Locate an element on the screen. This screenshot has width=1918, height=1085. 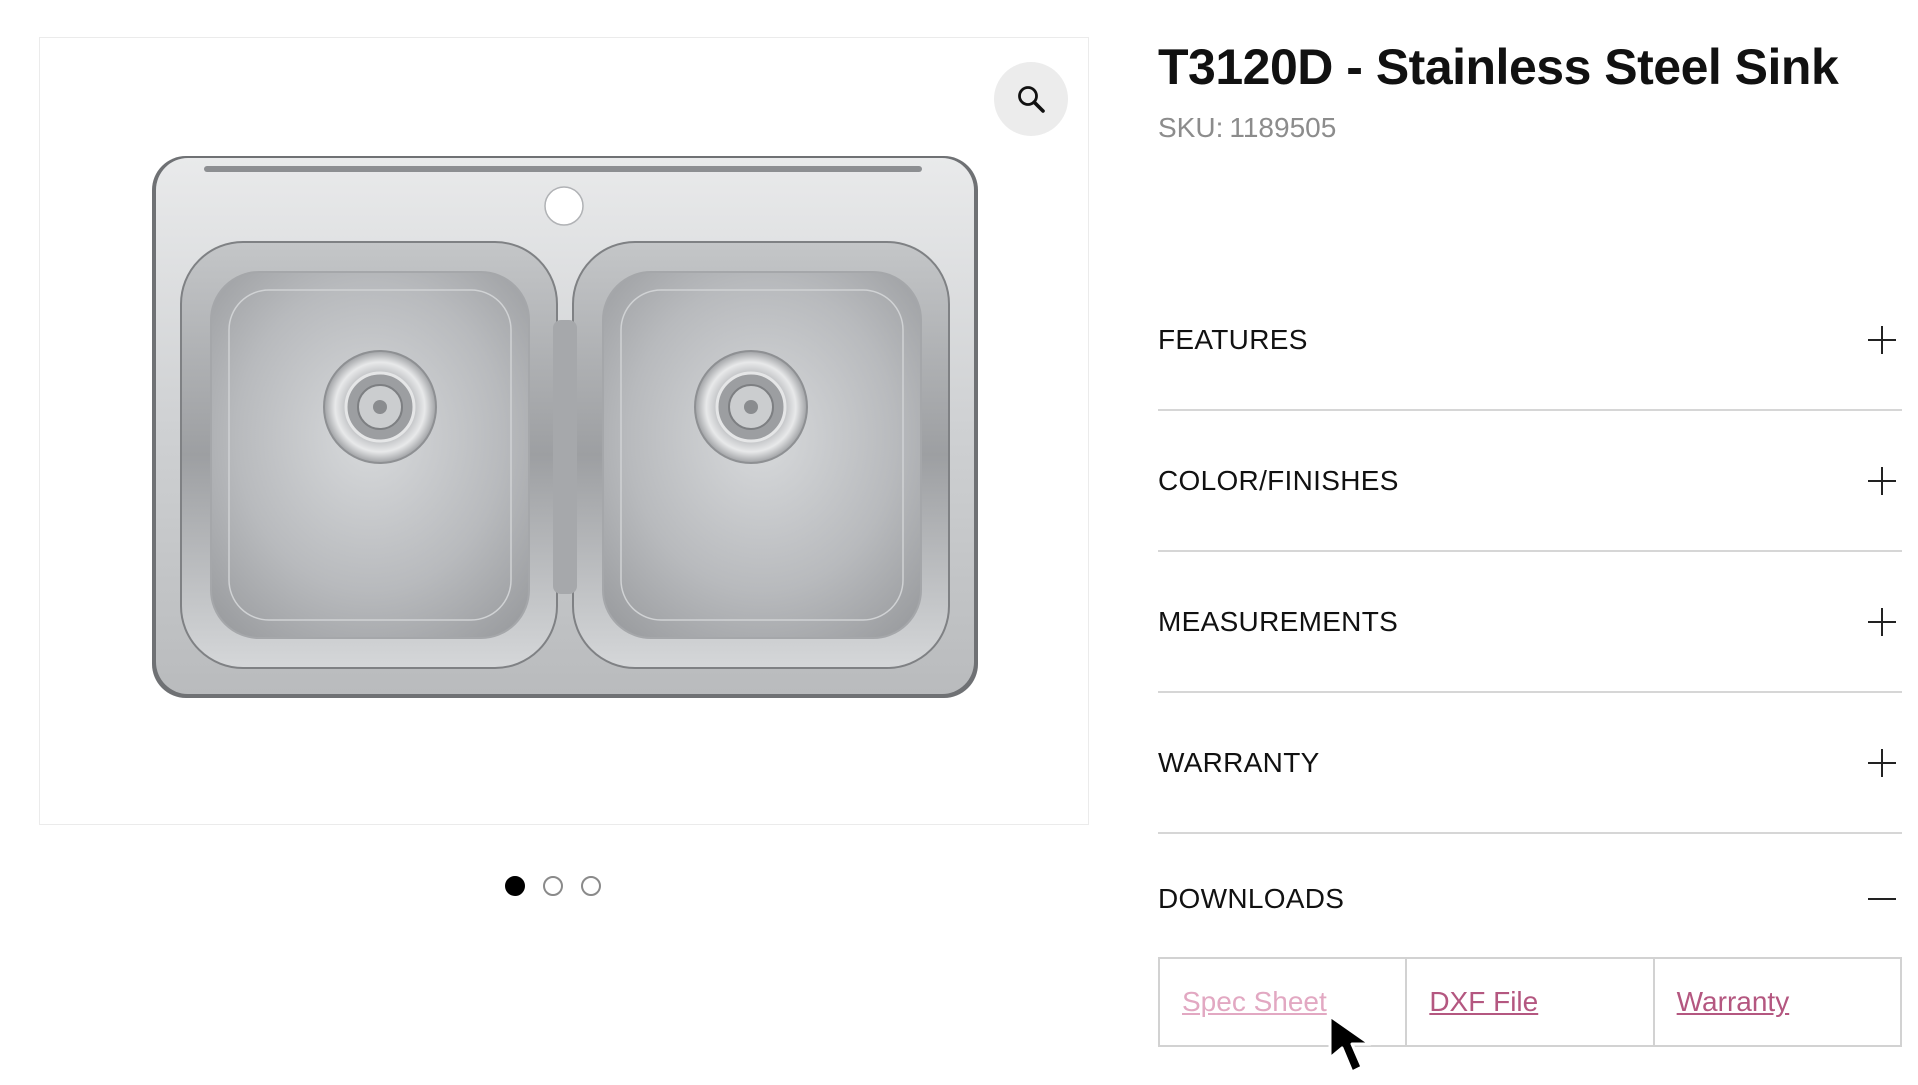
accordion-features: FEATURES is located at coordinates (1530, 340).